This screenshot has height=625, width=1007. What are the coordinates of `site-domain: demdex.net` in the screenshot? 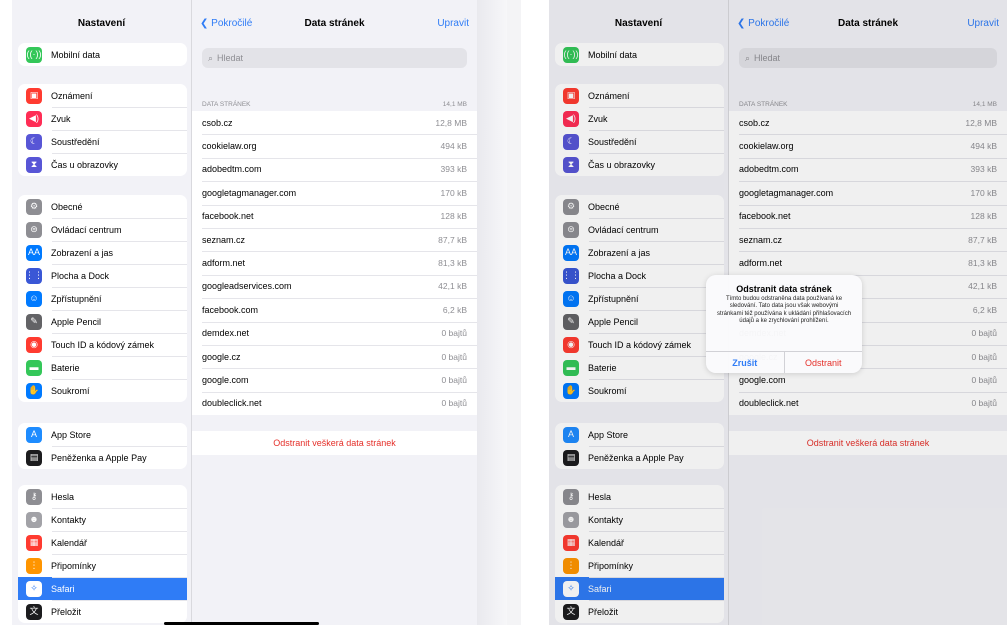 It's located at (226, 333).